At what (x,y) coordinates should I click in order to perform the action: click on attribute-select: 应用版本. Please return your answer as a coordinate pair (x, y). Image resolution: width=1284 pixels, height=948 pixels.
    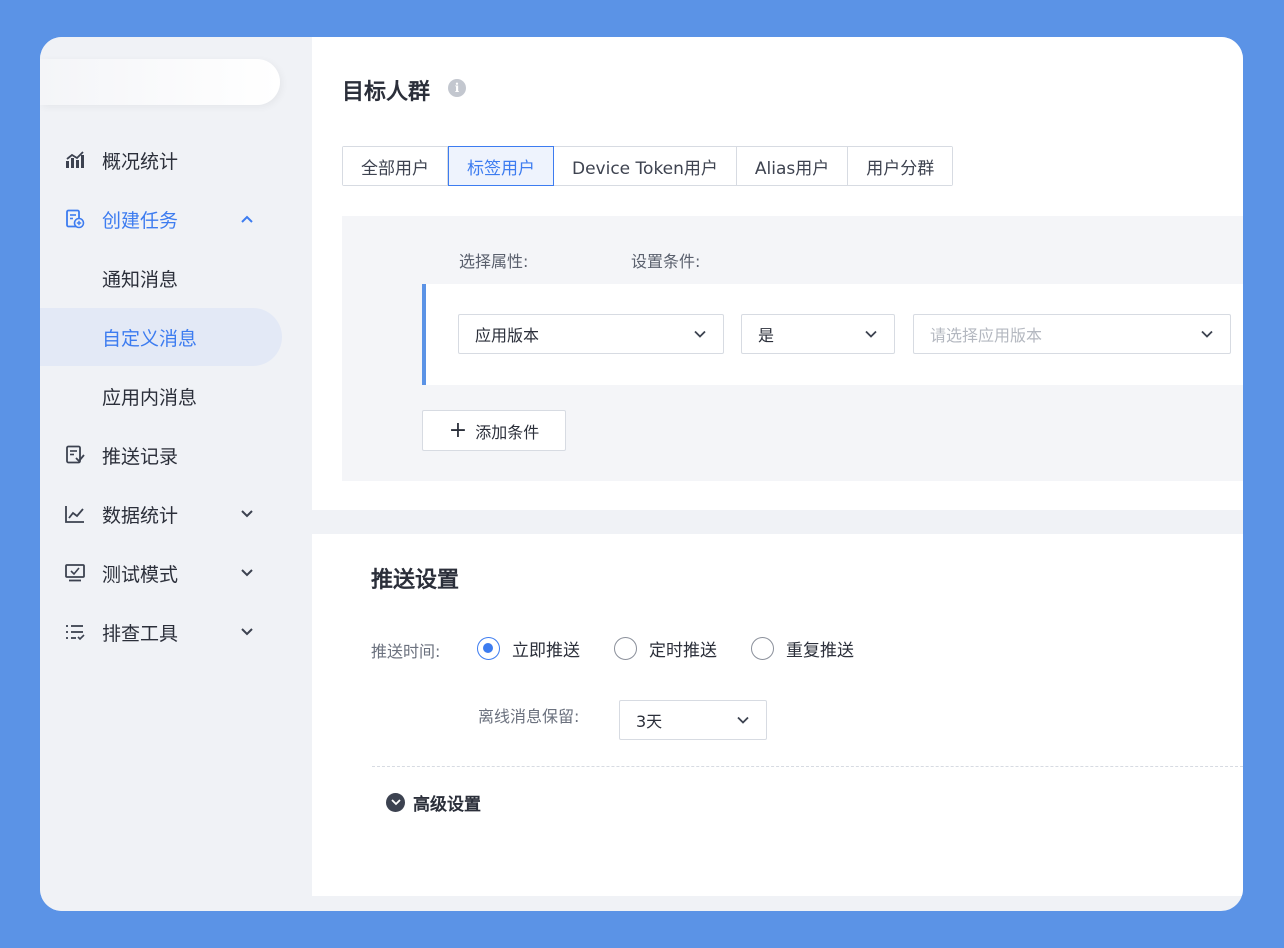
    Looking at the image, I should click on (591, 334).